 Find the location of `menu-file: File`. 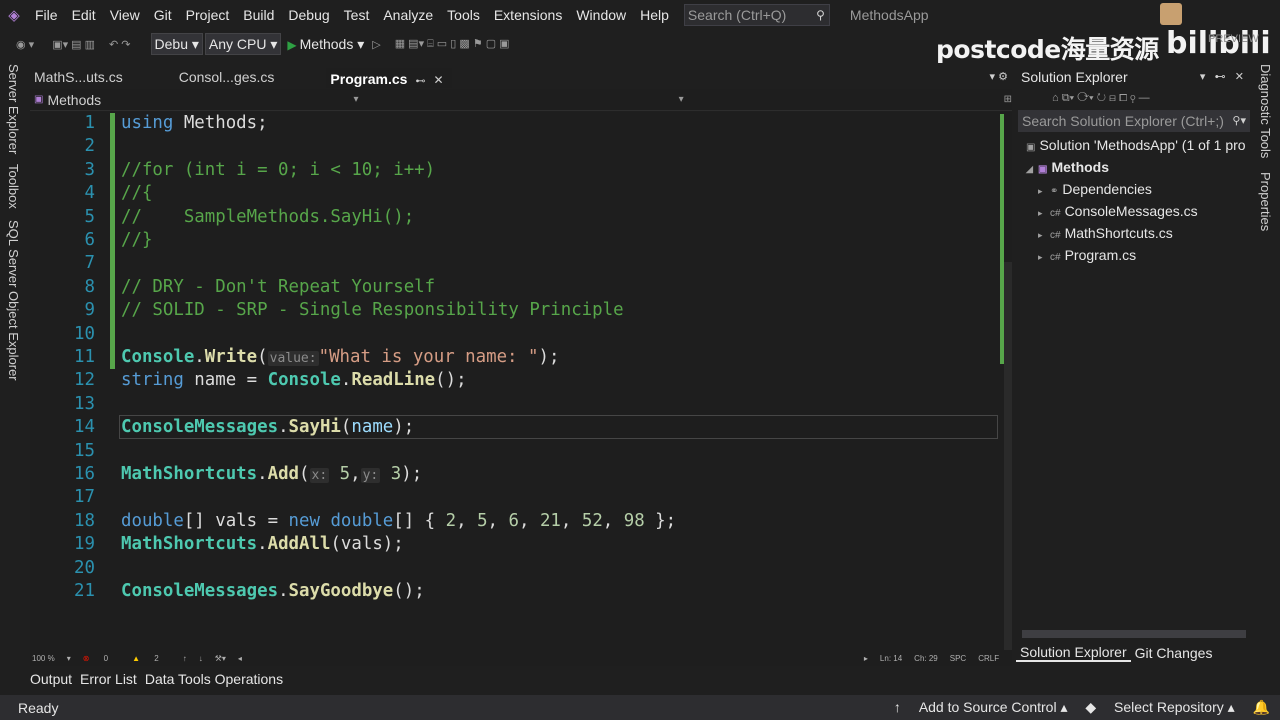

menu-file: File is located at coordinates (46, 15).